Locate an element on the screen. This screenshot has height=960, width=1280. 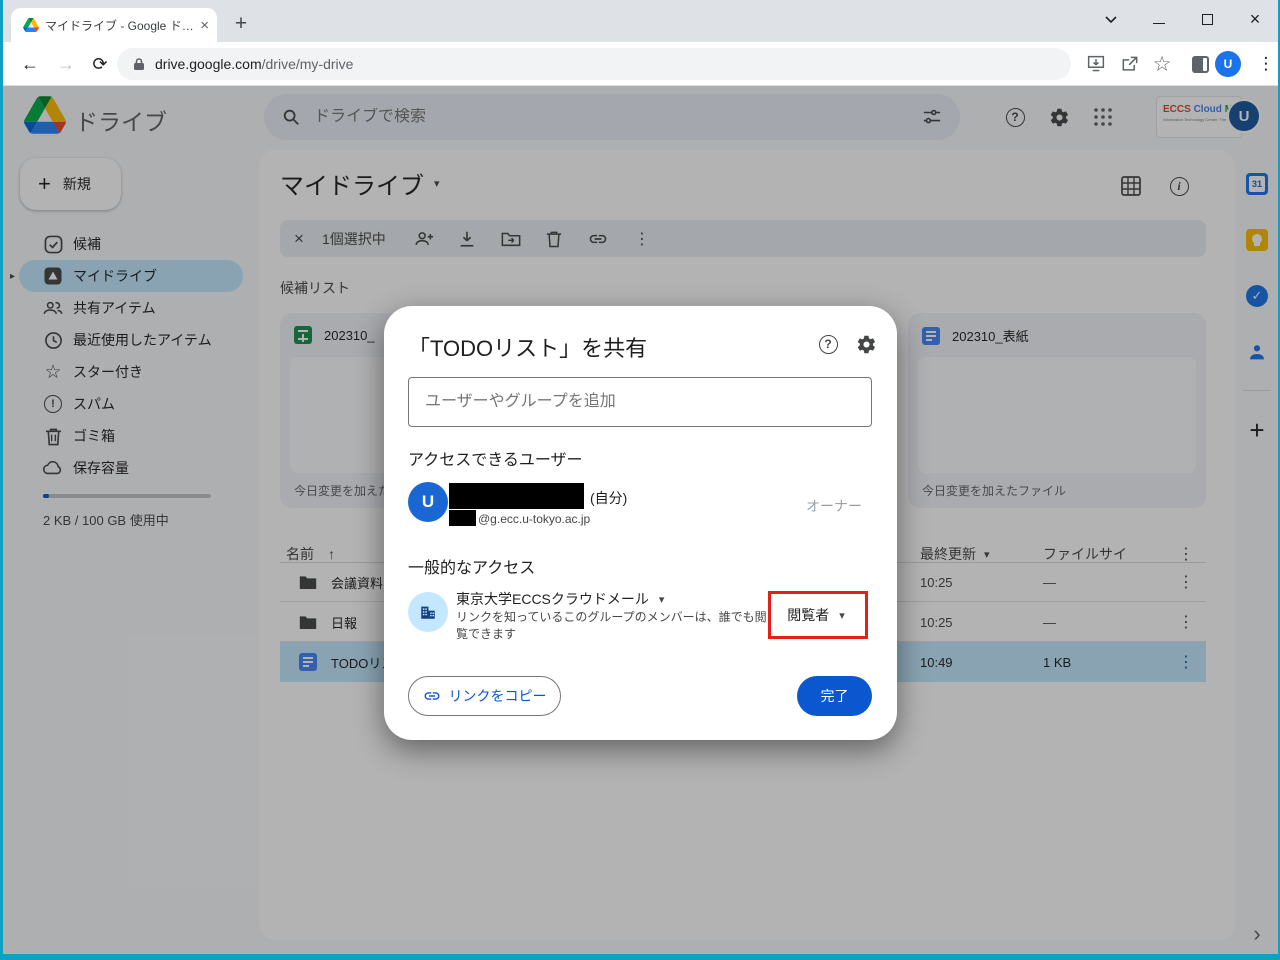
browser-tab: マイドライブ - Google ドライブ × is located at coordinates (114, 25).